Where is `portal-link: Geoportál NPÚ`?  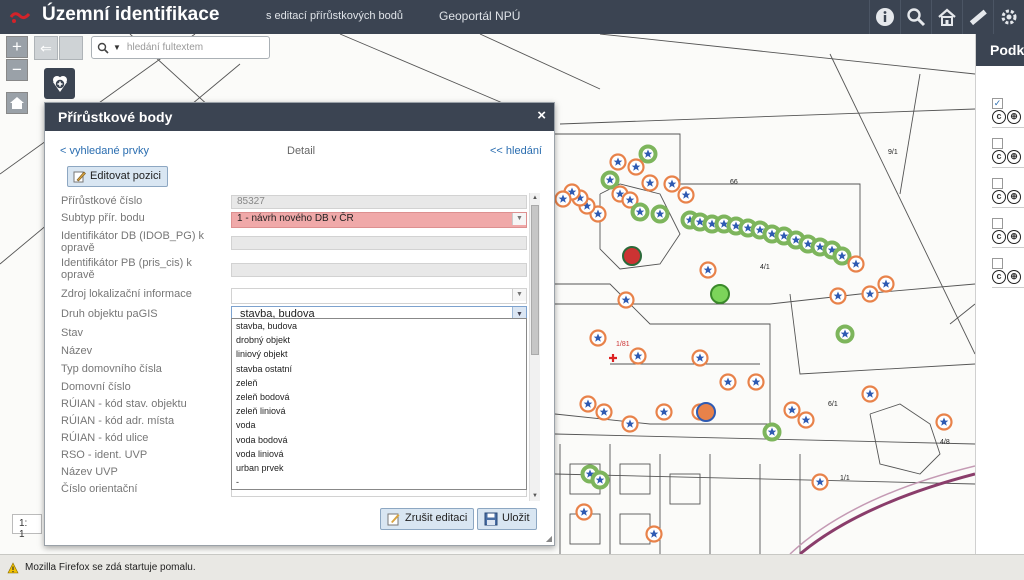
portal-link: Geoportál NPÚ is located at coordinates (479, 16).